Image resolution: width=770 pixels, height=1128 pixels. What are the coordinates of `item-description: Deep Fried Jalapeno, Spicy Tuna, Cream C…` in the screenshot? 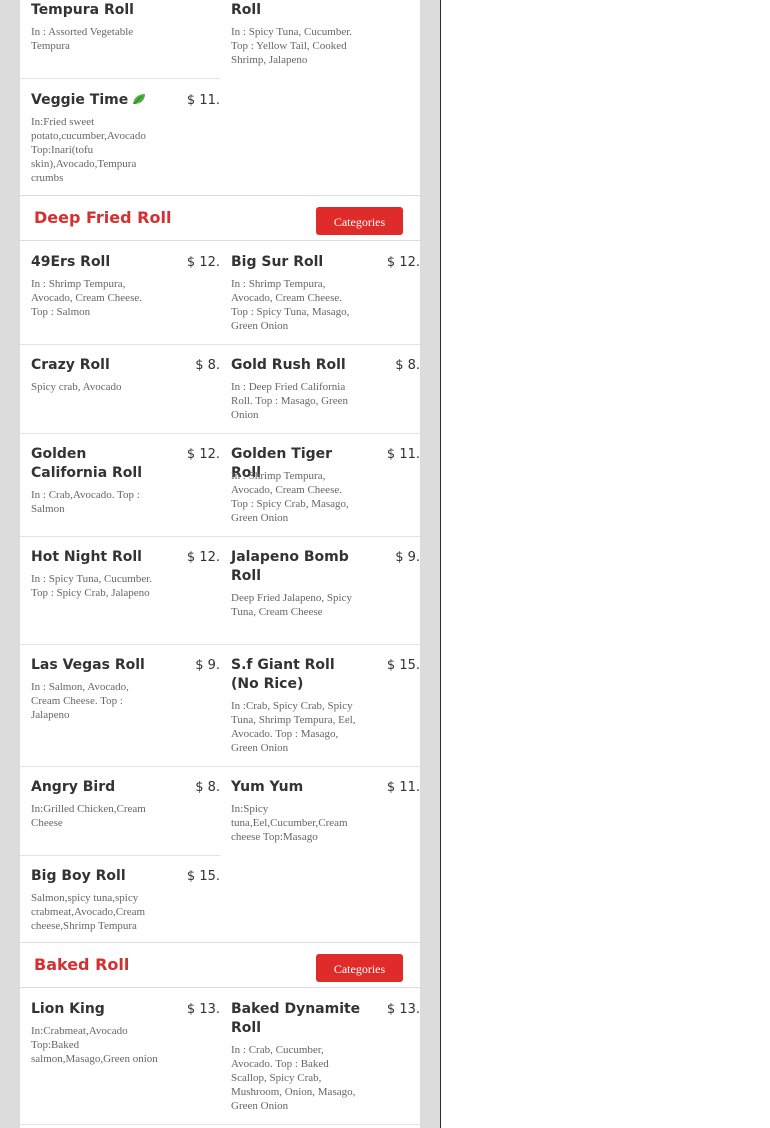 It's located at (291, 605).